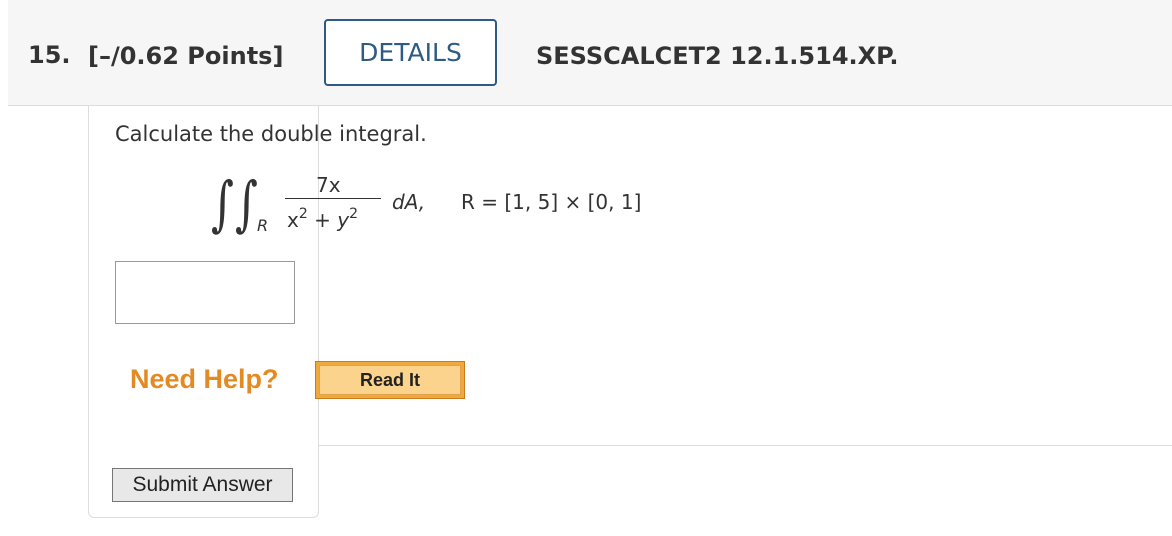  I want to click on double-integral-expression: ∫ ∫ R 7x x2 + y2 dA, R = [1, 5] × [0, 1], so click(465, 208).